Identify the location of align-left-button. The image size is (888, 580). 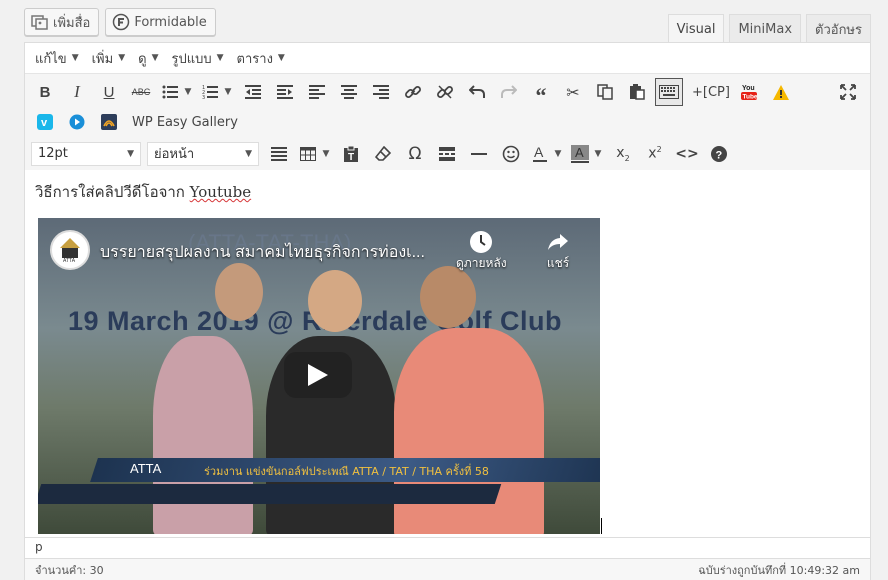
(317, 92).